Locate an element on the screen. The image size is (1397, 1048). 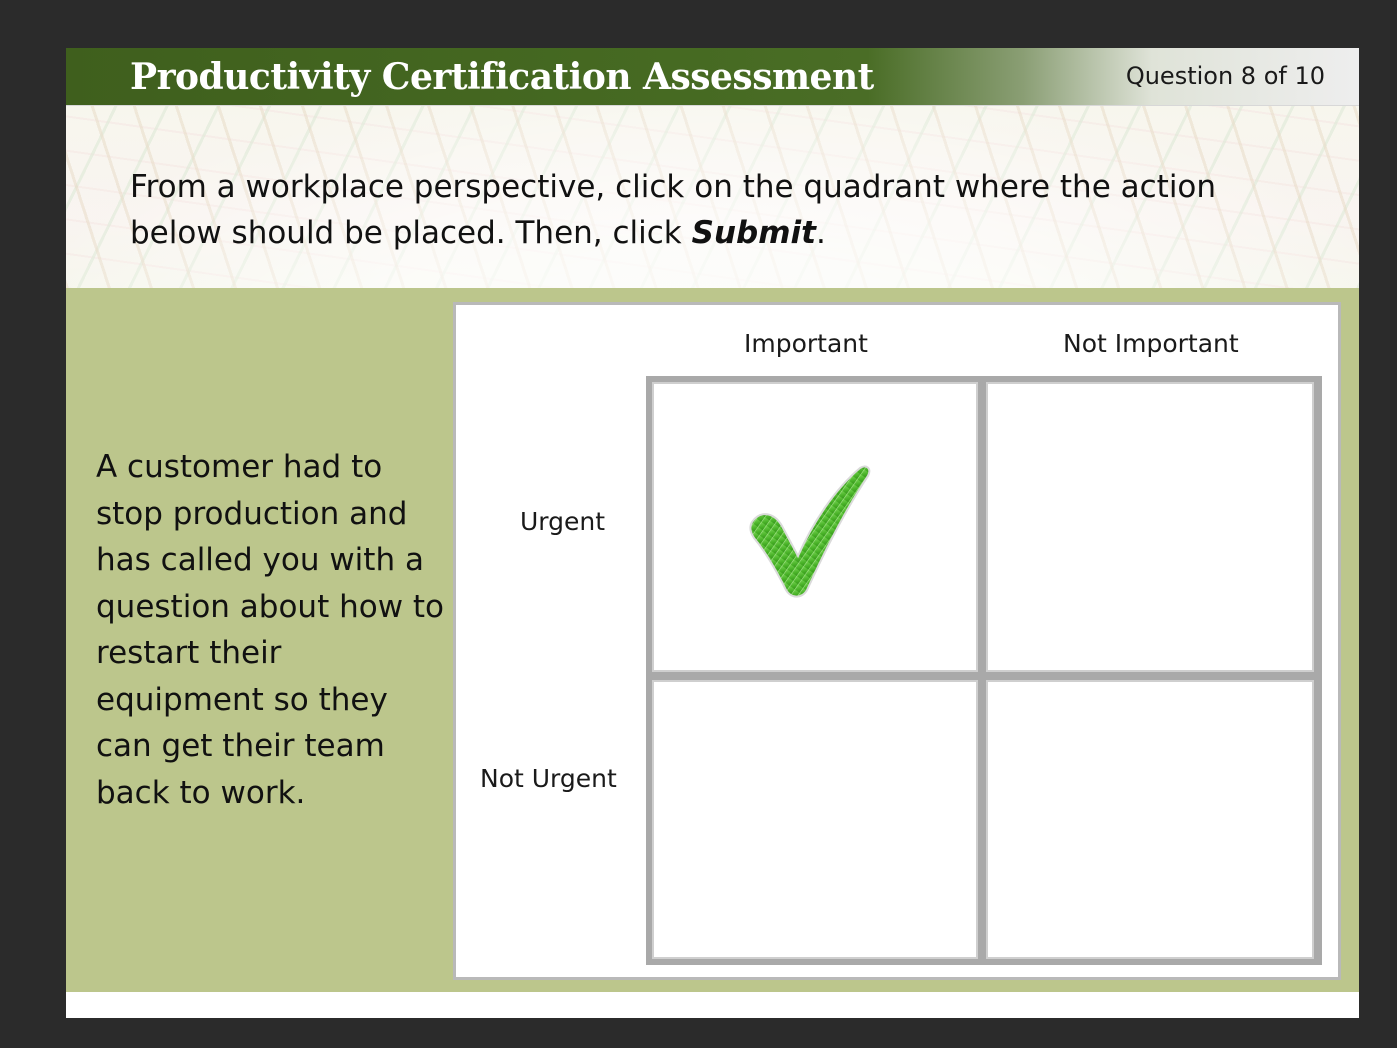
instructions-text-after: . is located at coordinates (820, 233).